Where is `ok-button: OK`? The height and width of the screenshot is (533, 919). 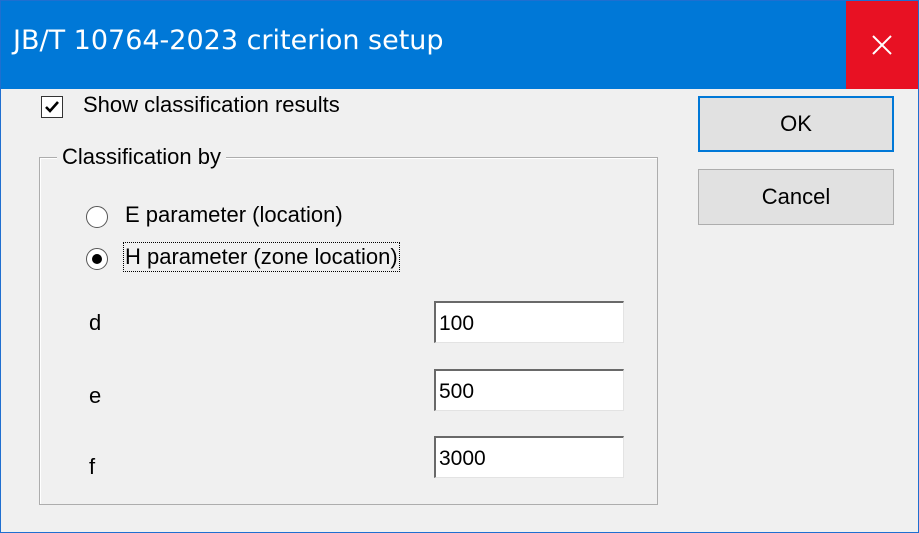
ok-button: OK is located at coordinates (796, 124).